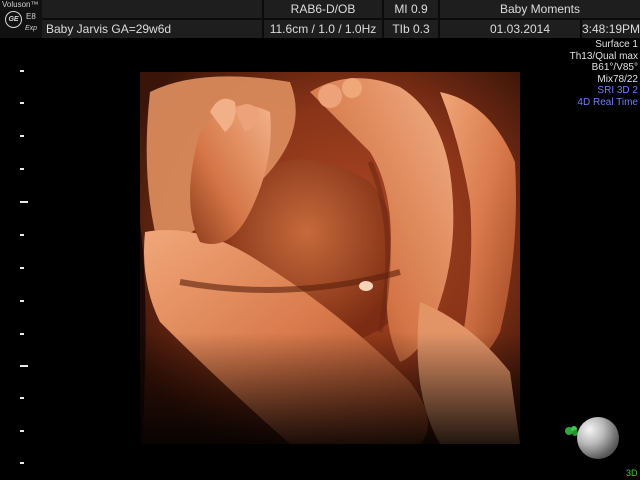 This screenshot has width=640, height=480. Describe the element at coordinates (603, 56) in the screenshot. I see `param-threshold: Th13/Qual max` at that location.